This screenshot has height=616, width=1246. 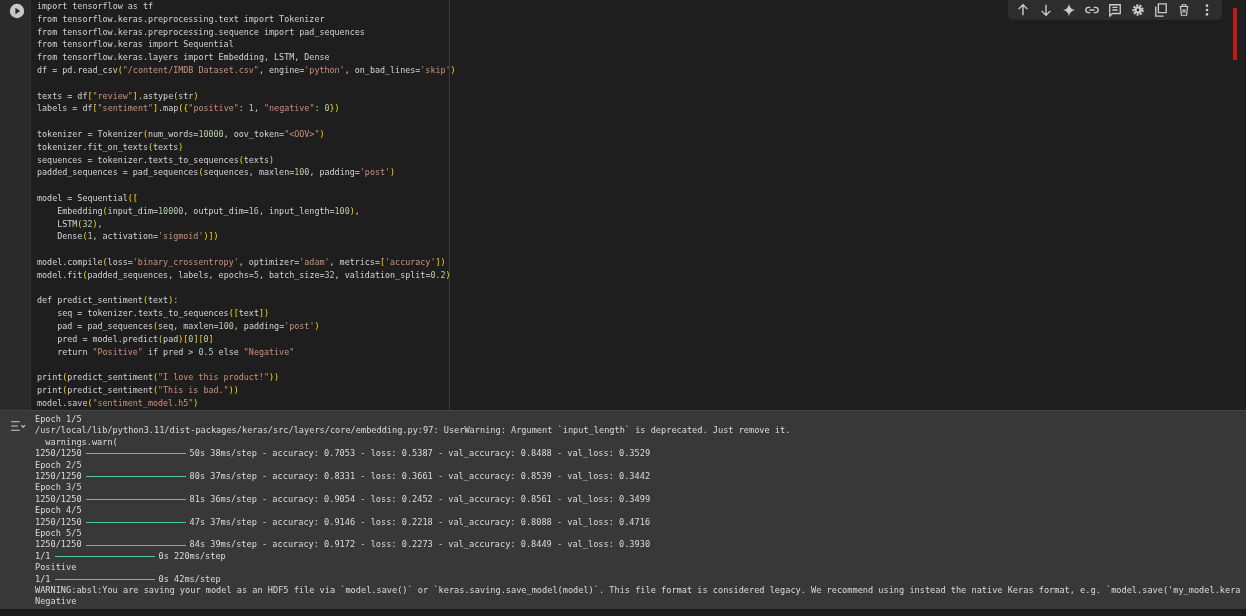 What do you see at coordinates (87, 198) in the screenshot?
I see `code-line: model = Sequential([` at bounding box center [87, 198].